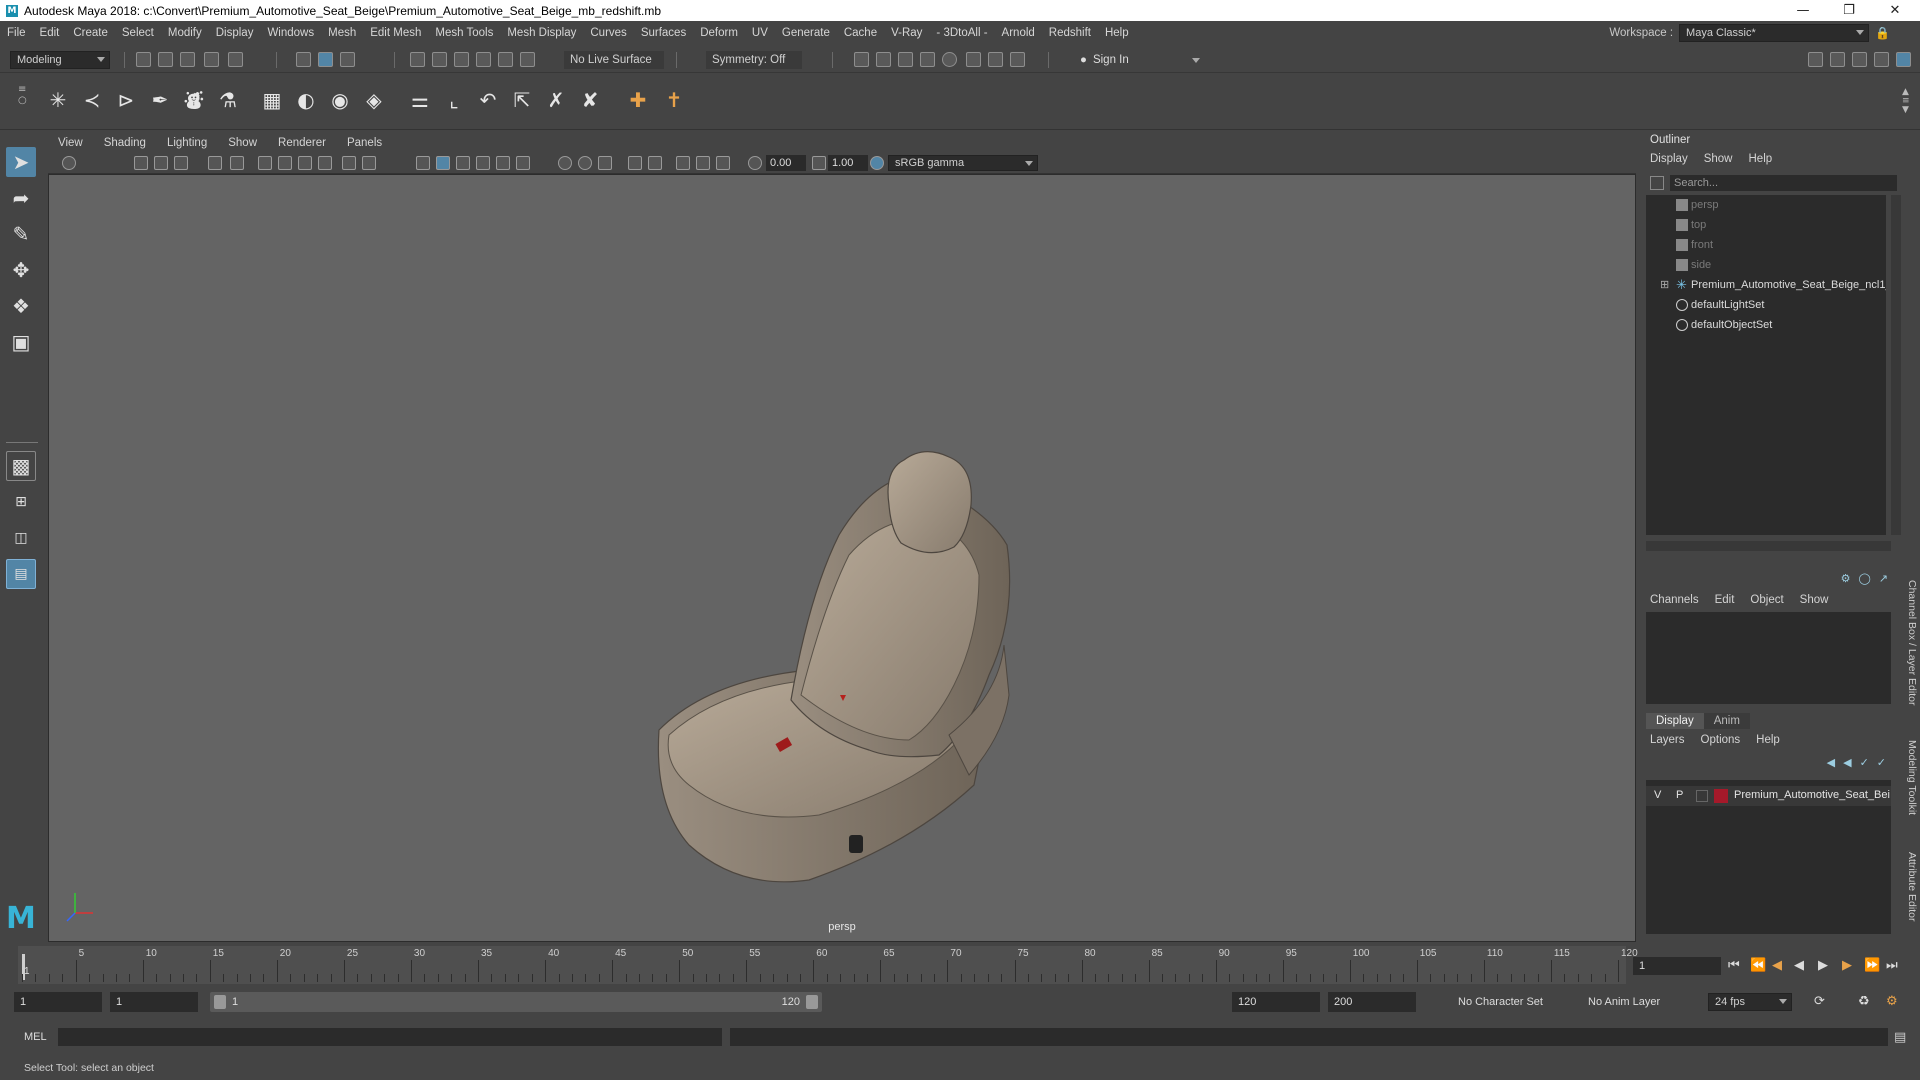 This screenshot has height=1080, width=1920. Describe the element at coordinates (655, 163) in the screenshot. I see `xray-icon` at that location.